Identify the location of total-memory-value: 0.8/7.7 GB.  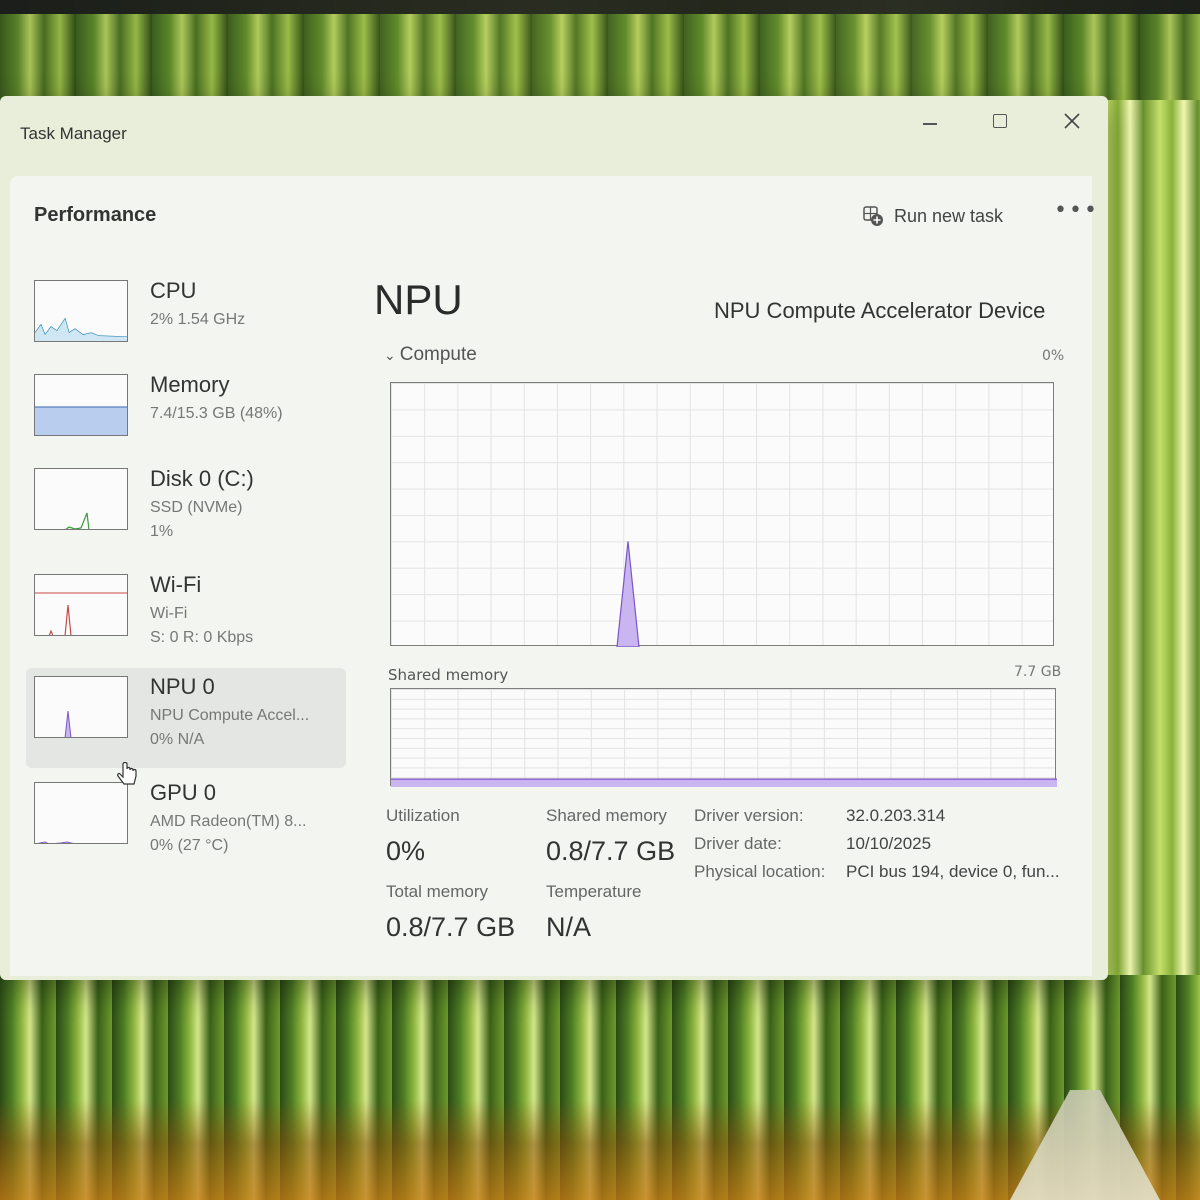
(451, 927).